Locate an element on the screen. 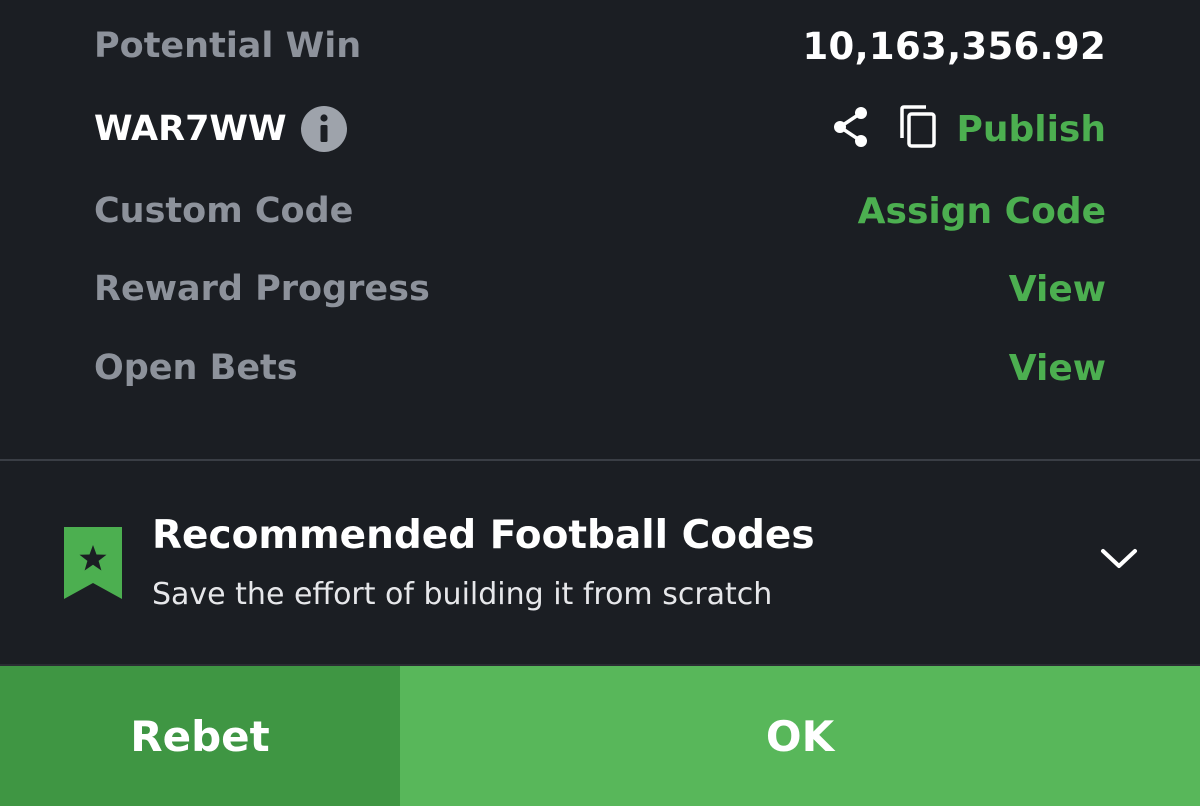 This screenshot has width=1200, height=806. ok-label: OK is located at coordinates (800, 736).